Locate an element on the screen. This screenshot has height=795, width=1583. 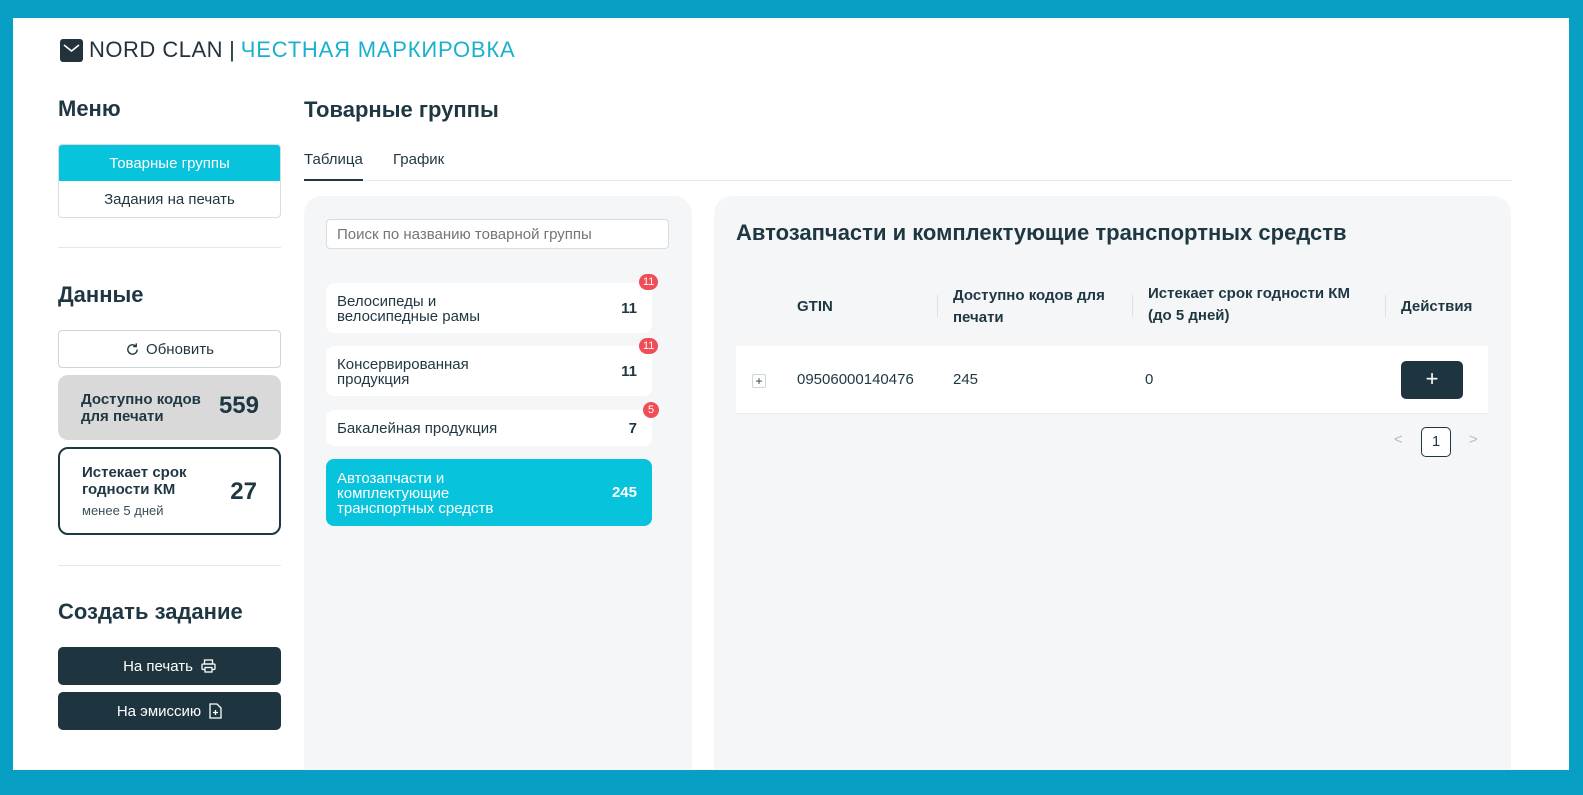
menu-title: Меню is located at coordinates (89, 108).